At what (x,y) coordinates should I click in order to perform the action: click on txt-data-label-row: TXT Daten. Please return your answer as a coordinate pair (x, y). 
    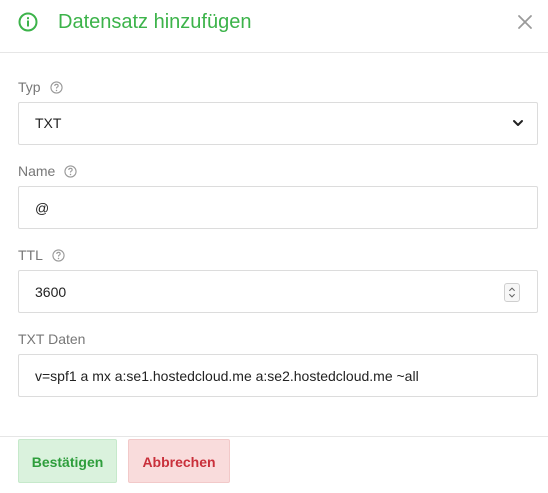
    Looking at the image, I should click on (51, 339).